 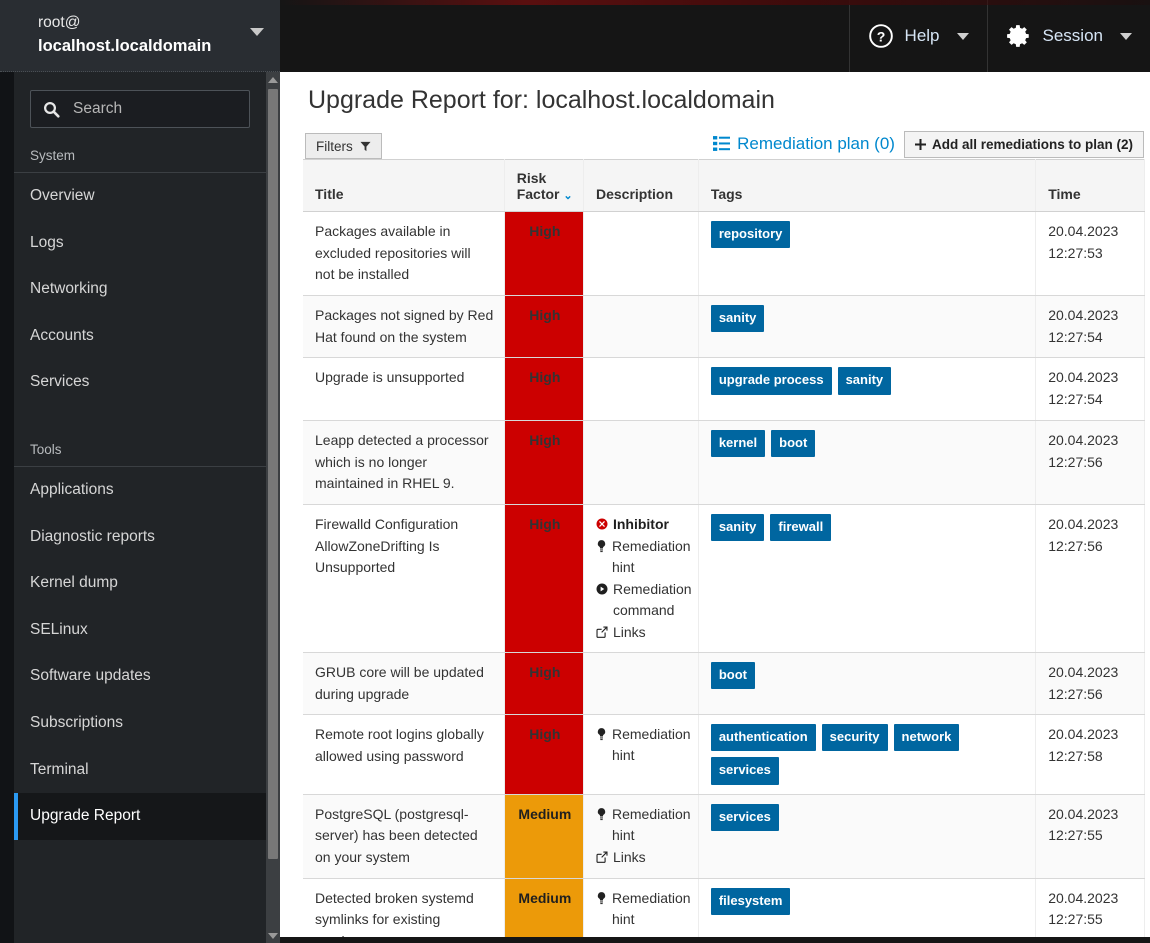 What do you see at coordinates (140, 382) in the screenshot?
I see `sidebar-item-services: Services` at bounding box center [140, 382].